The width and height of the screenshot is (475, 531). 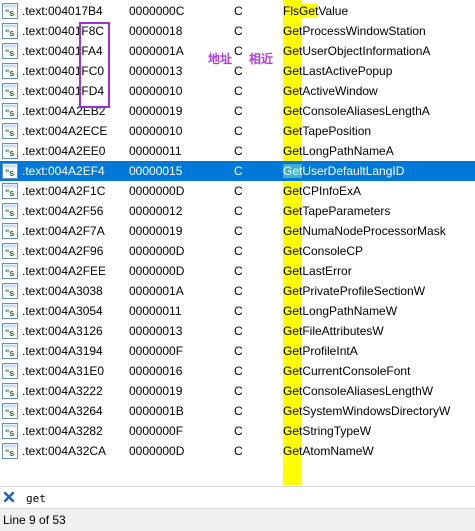 I want to click on table-row: "s .text:004A2F96 0000000D C GetConsoleCP, so click(x=237, y=251).